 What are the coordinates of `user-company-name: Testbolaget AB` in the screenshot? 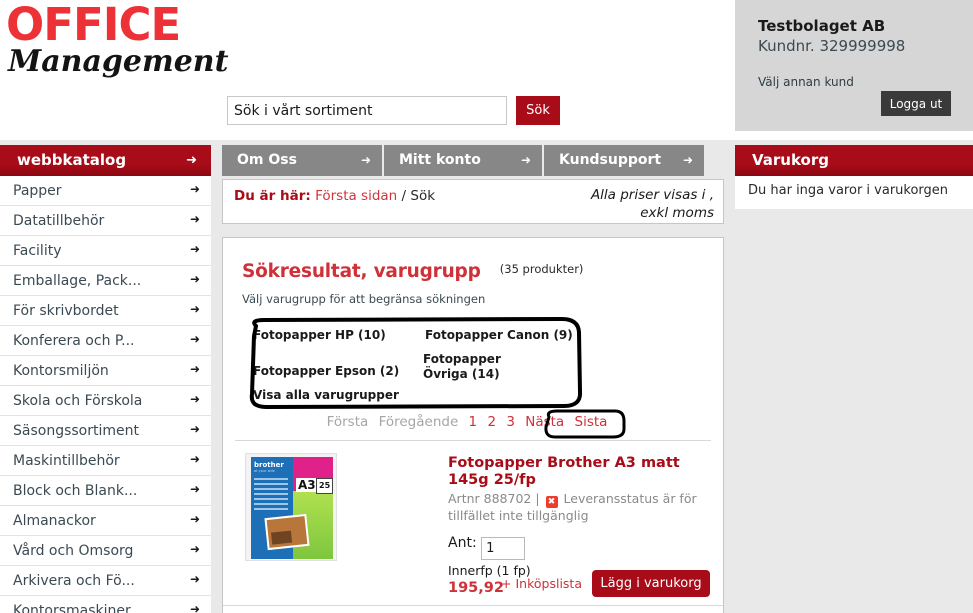 It's located at (822, 26).